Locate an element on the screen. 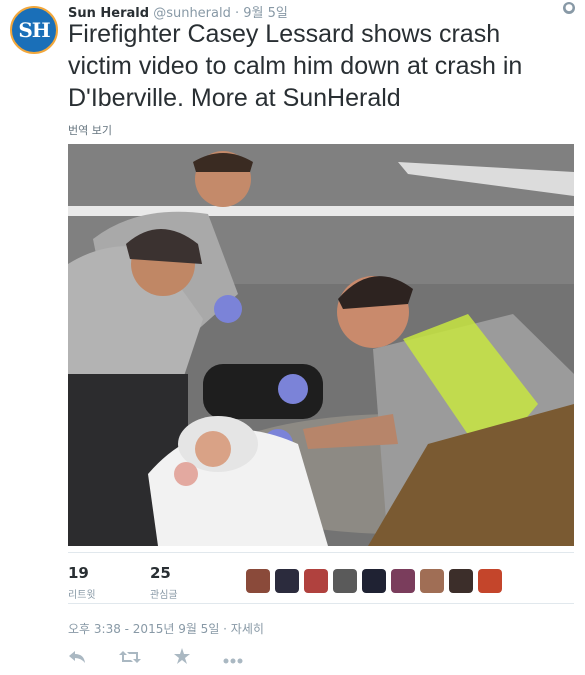 Image resolution: width=585 pixels, height=675 pixels. like-label: 관심글 is located at coordinates (164, 595).